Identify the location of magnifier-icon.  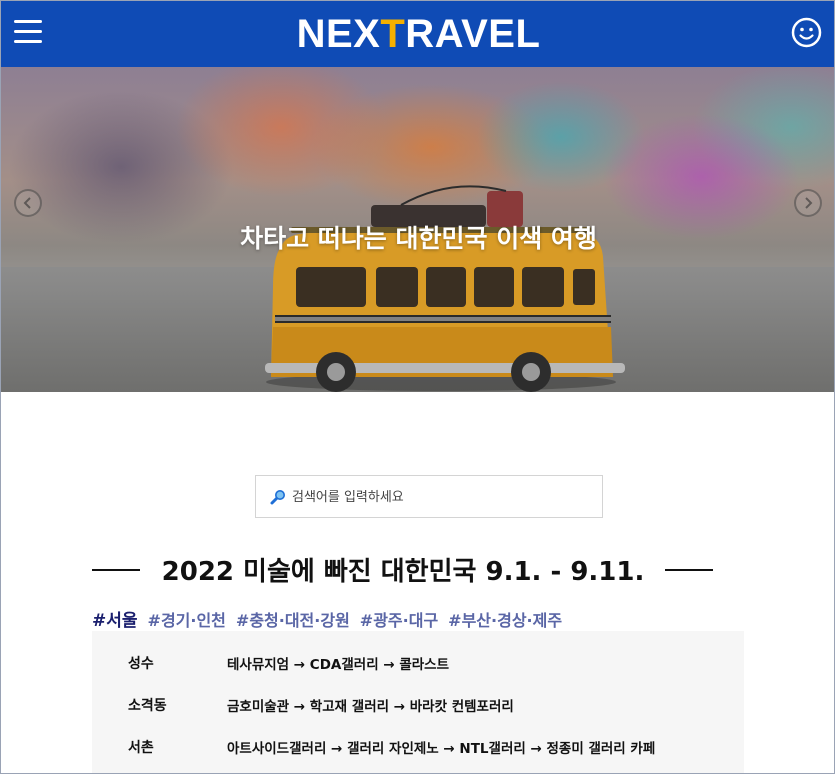
(277, 497).